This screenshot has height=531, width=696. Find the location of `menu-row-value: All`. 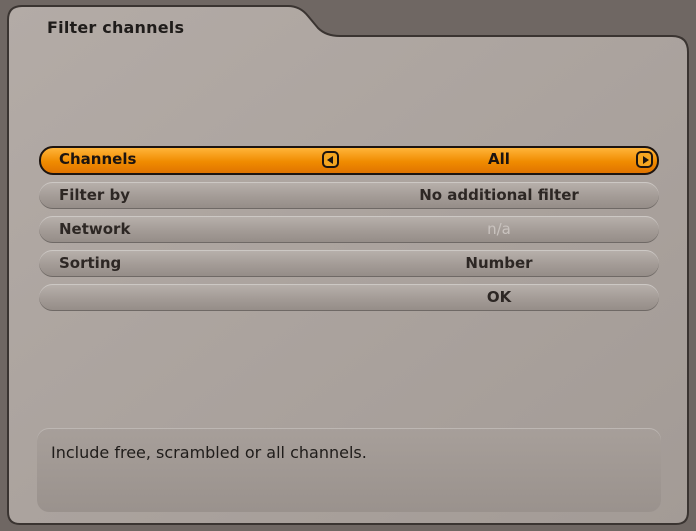

menu-row-value: All is located at coordinates (499, 159).